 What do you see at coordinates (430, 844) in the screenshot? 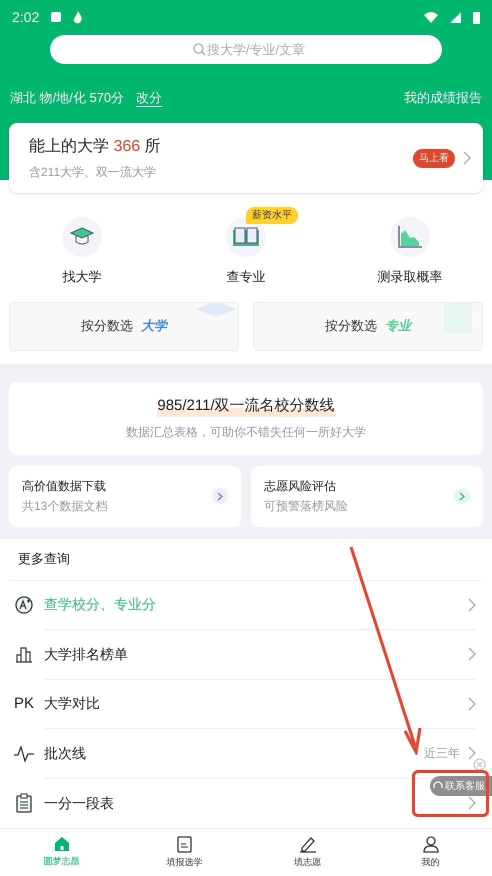
I see `user-icon` at bounding box center [430, 844].